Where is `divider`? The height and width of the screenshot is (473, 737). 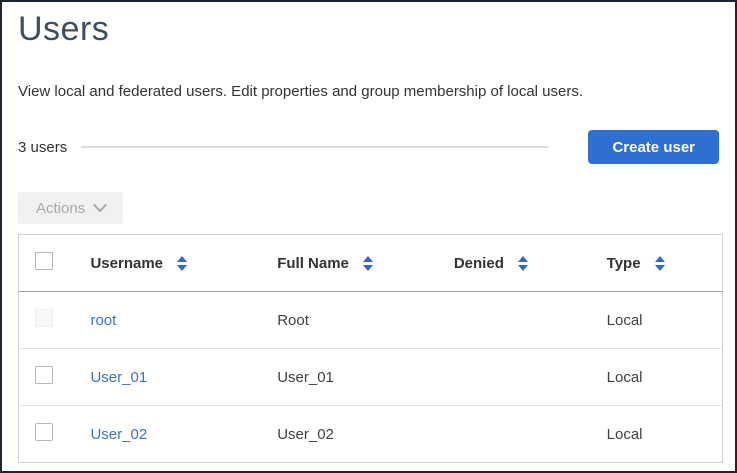 divider is located at coordinates (315, 147).